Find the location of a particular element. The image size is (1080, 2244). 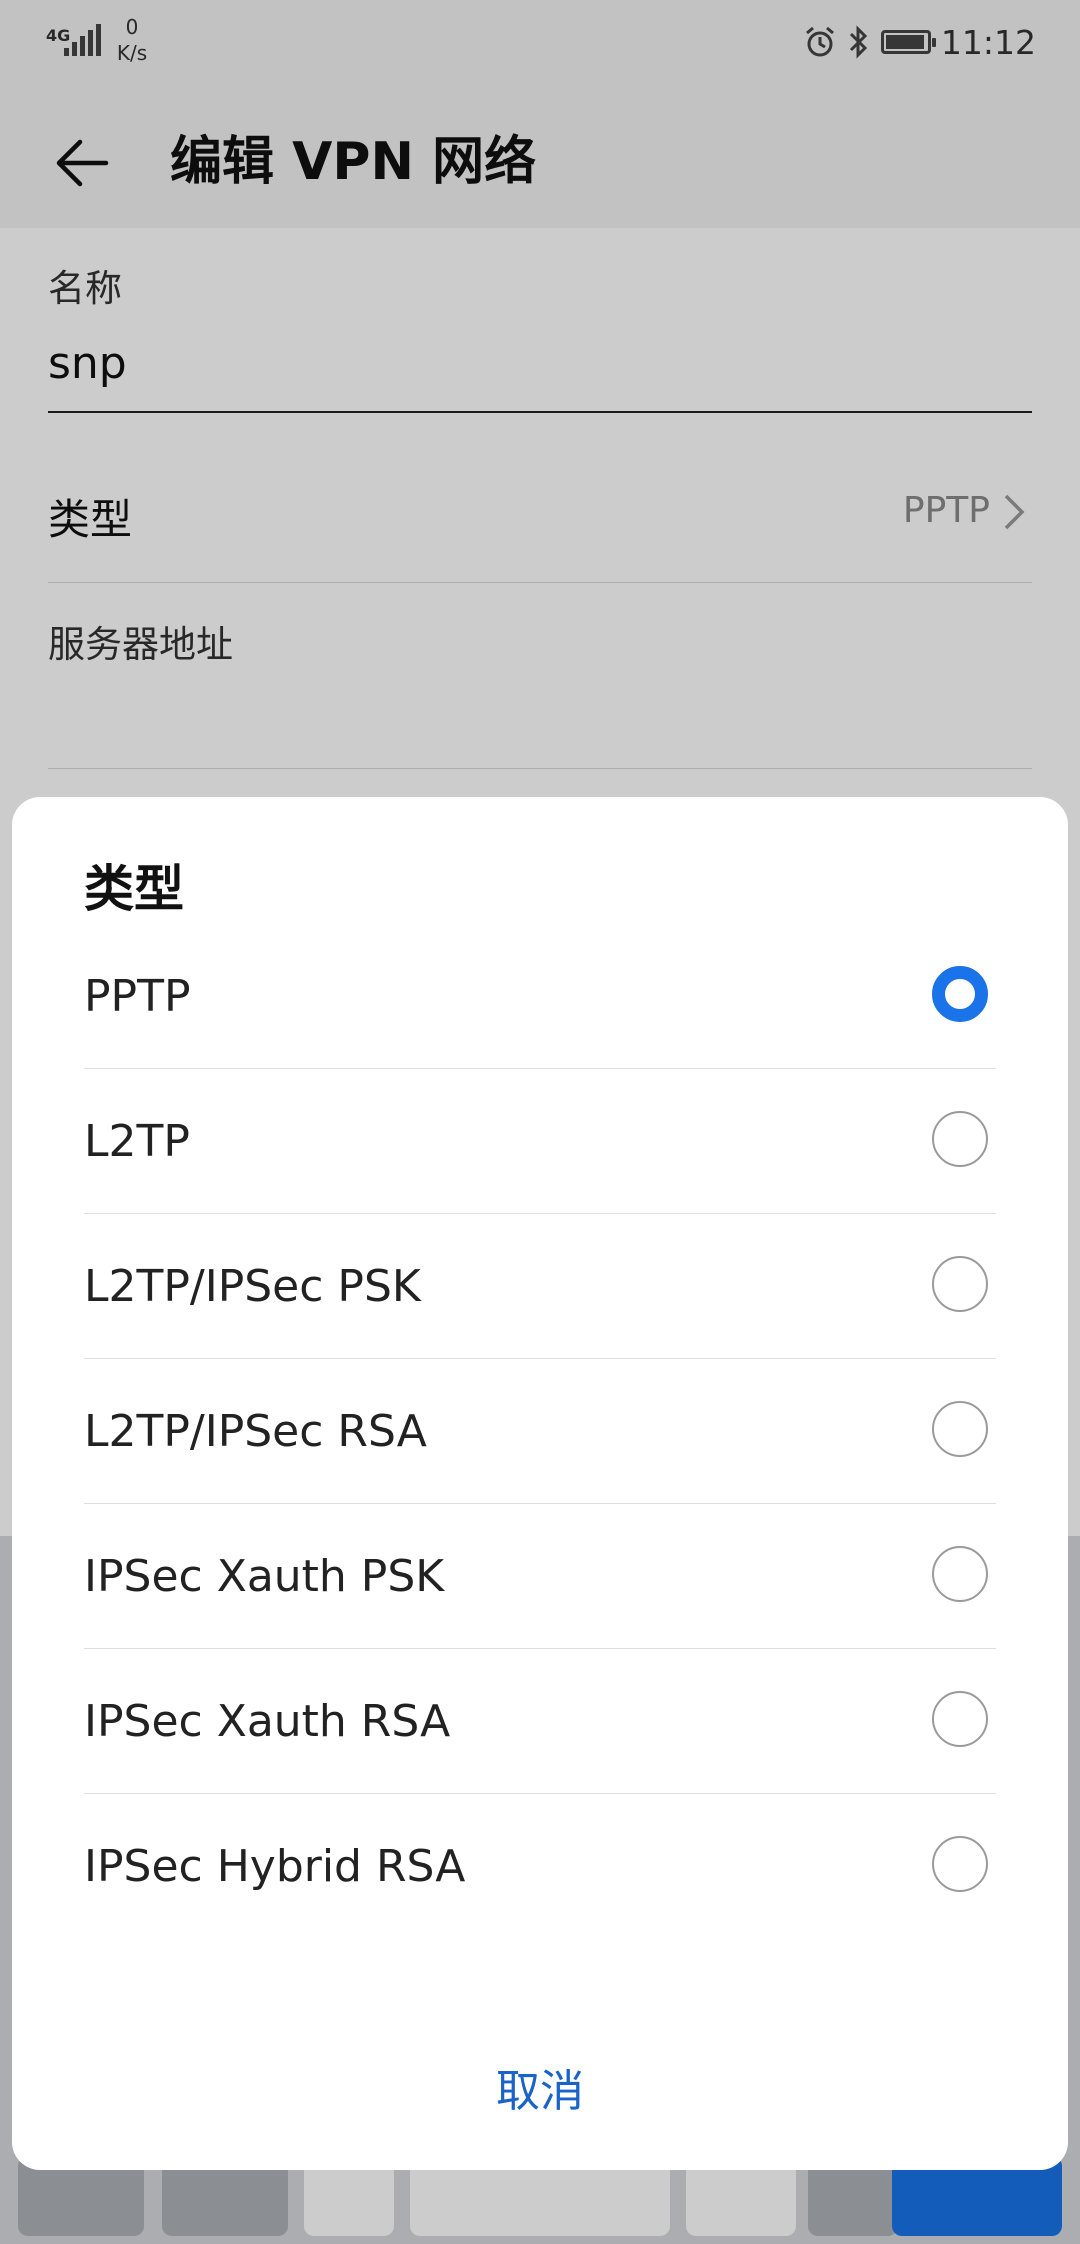

option-label: L2TP is located at coordinates (137, 1141).